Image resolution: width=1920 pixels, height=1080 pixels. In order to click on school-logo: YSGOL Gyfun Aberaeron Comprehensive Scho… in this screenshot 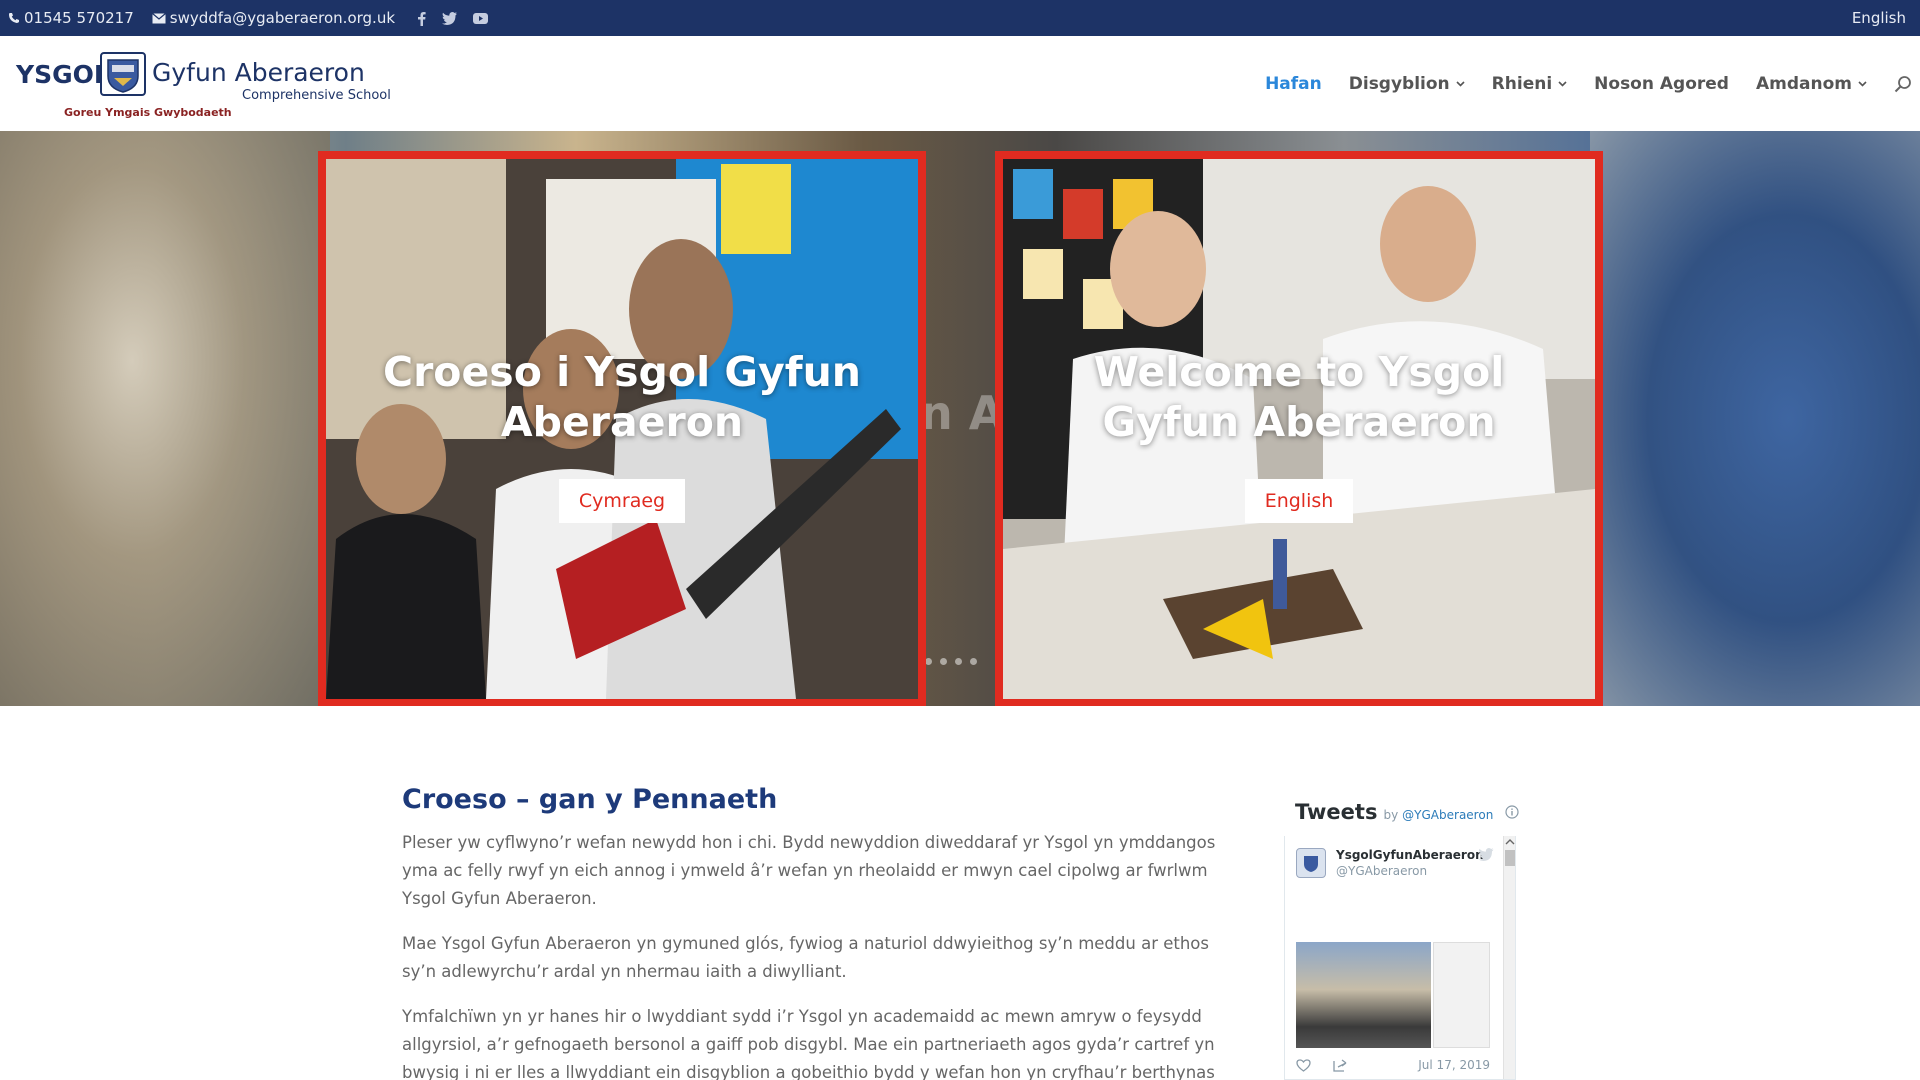, I will do `click(206, 85)`.